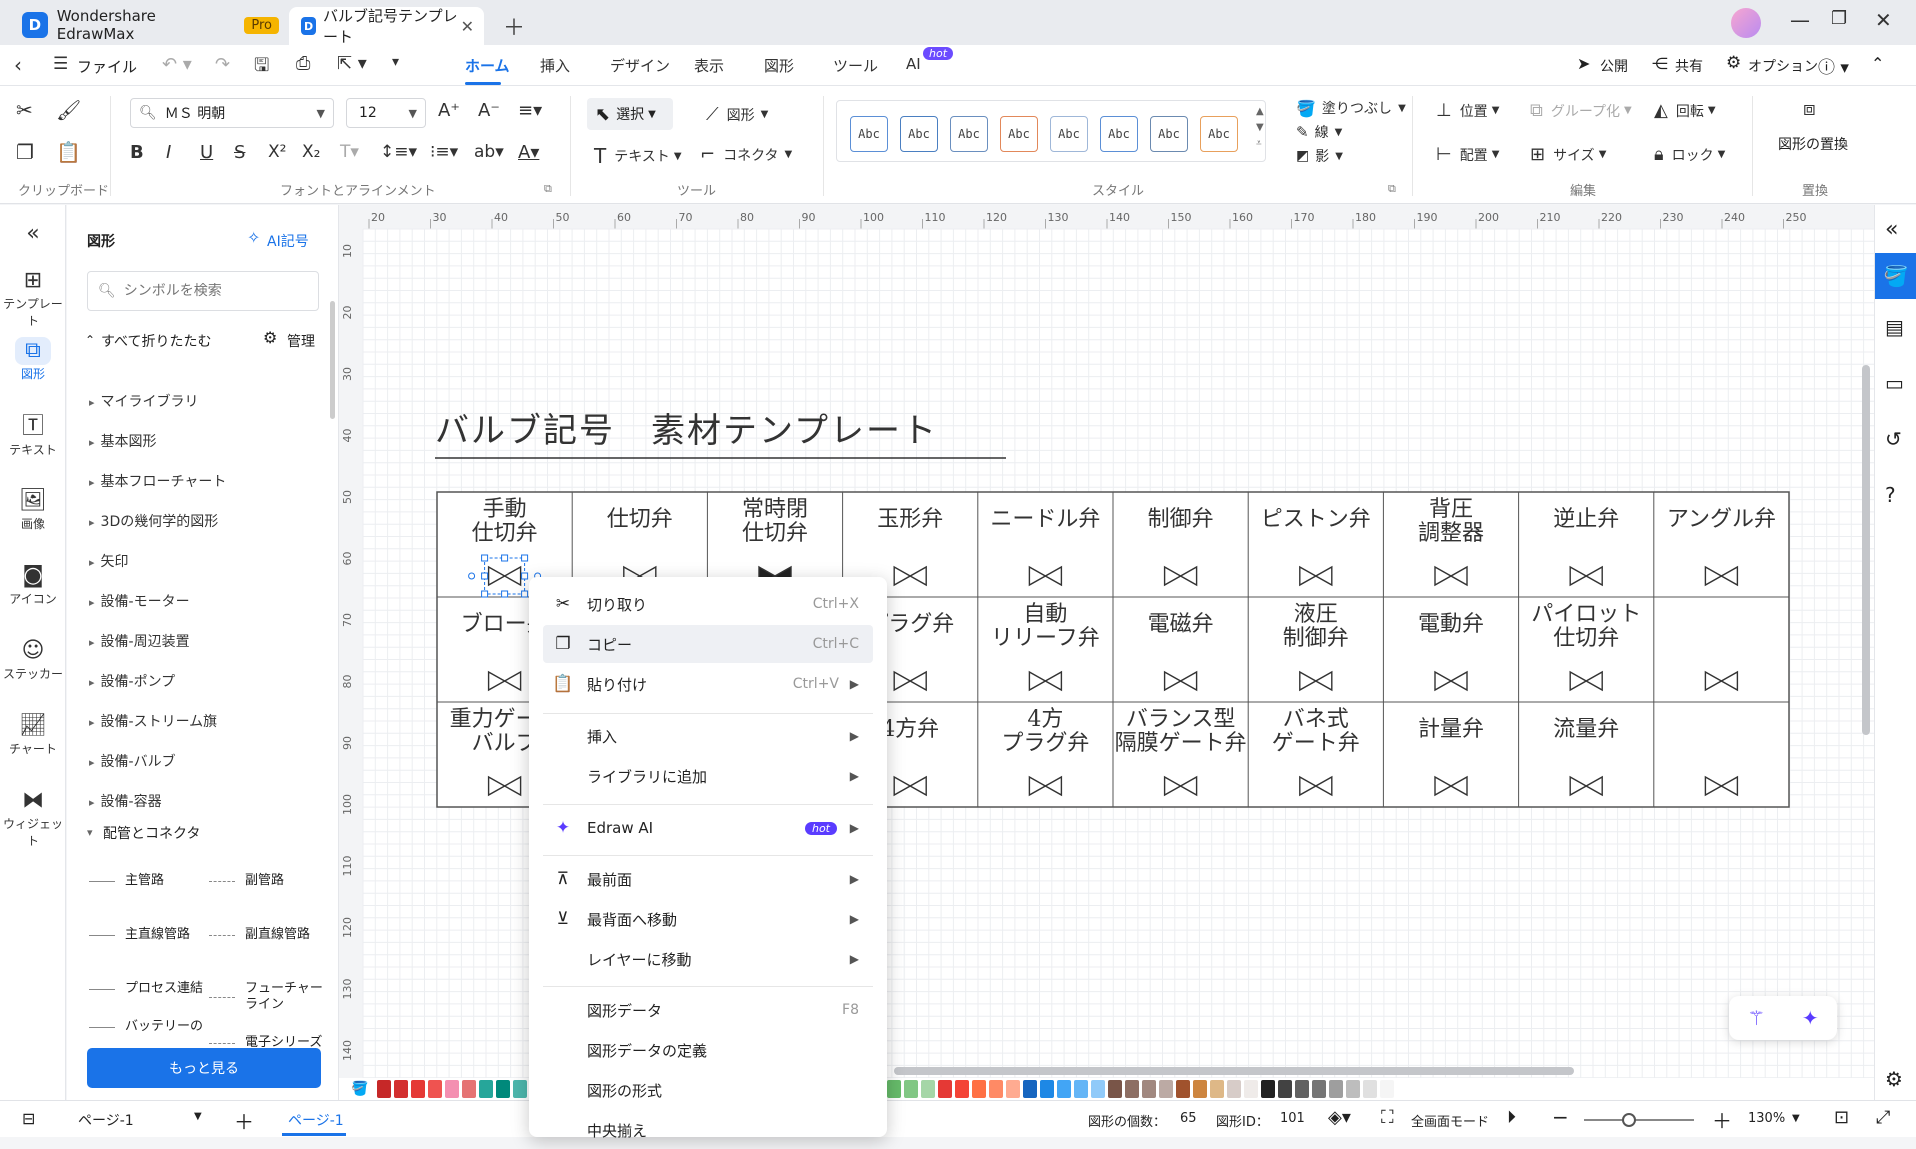 The height and width of the screenshot is (1149, 1916). I want to click on fill-bucket-icon: 🪣, so click(359, 1089).